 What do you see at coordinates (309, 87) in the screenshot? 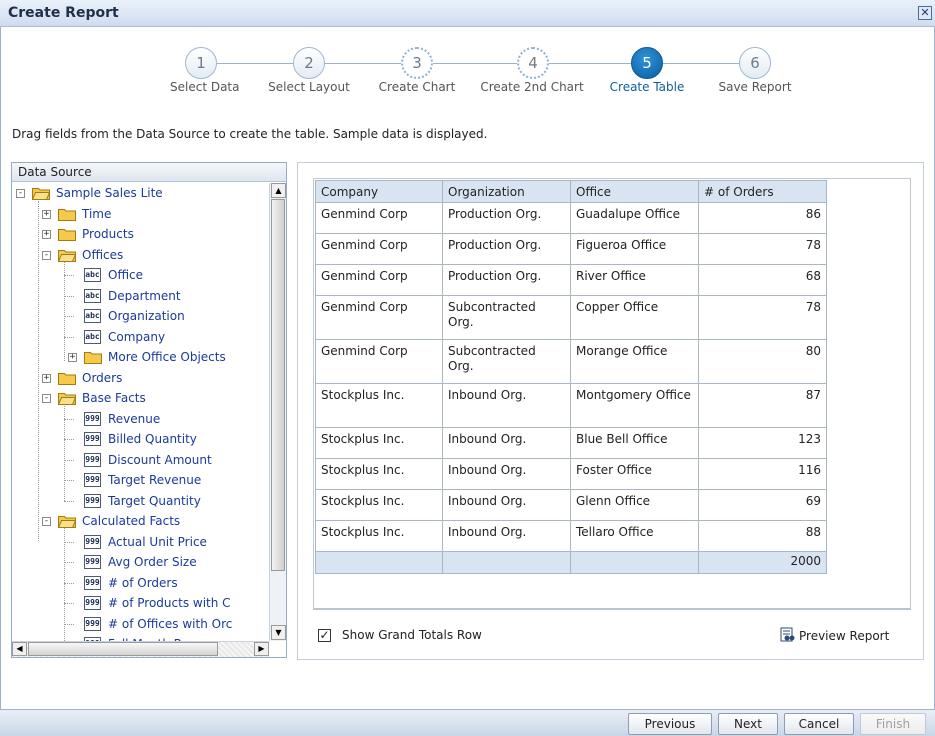
I see `step-2-label: Select Layout` at bounding box center [309, 87].